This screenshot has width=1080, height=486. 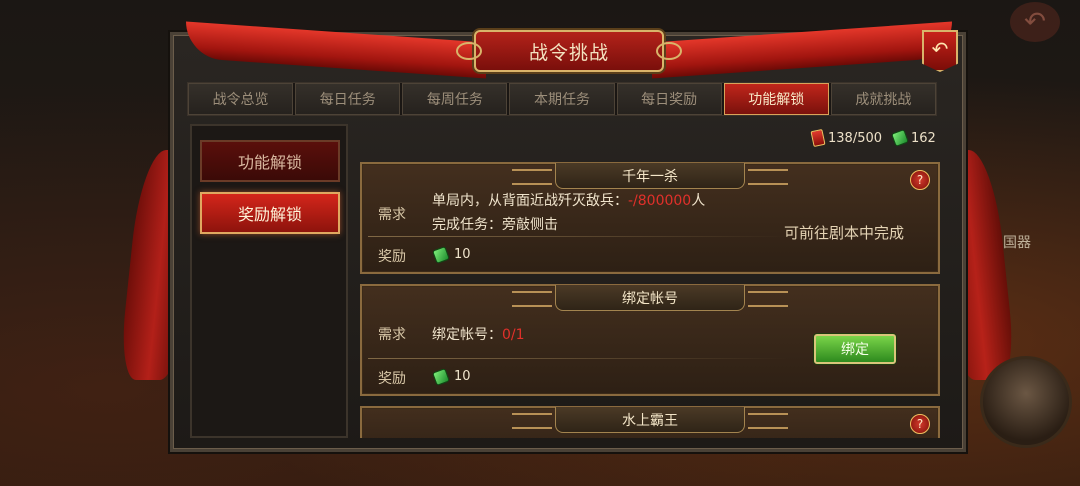 What do you see at coordinates (923, 138) in the screenshot?
I see `jade-value: 162` at bounding box center [923, 138].